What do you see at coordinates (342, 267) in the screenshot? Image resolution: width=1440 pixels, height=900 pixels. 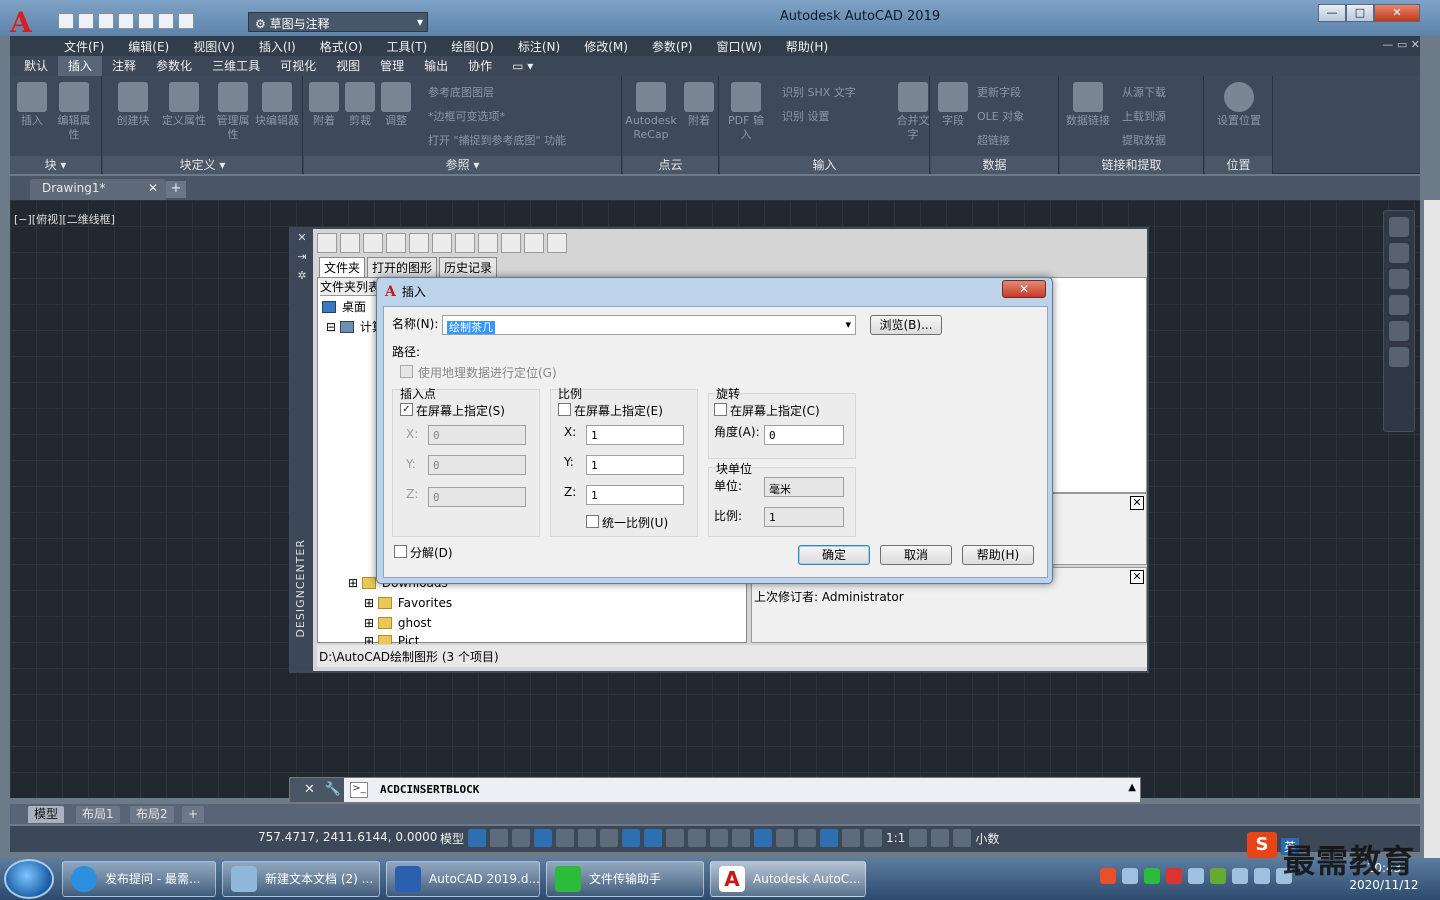 I see `tab-folders: 文件夹` at bounding box center [342, 267].